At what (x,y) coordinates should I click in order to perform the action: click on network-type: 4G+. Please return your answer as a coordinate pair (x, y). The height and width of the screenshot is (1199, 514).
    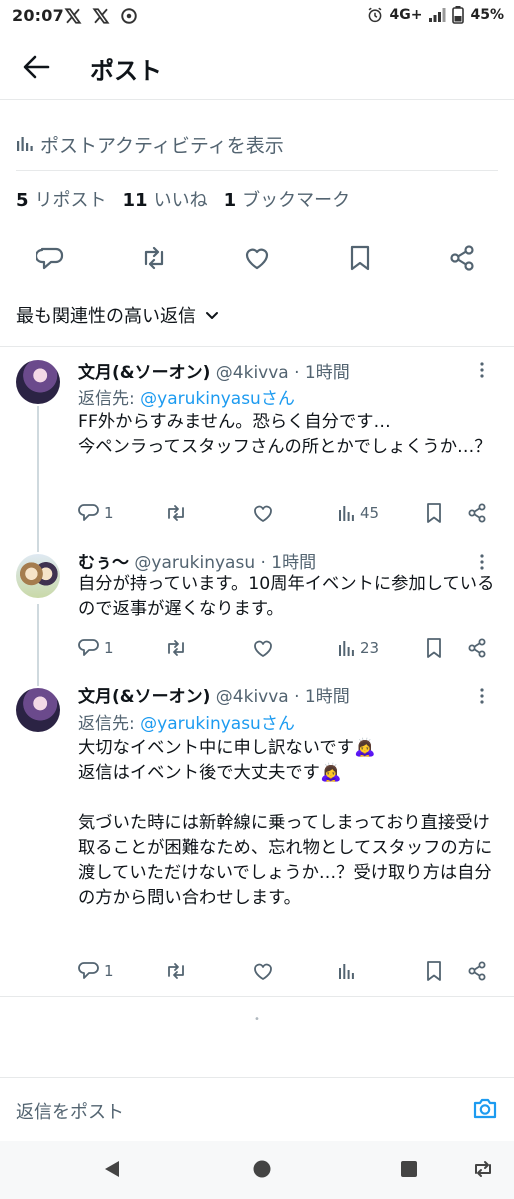
    Looking at the image, I should click on (406, 15).